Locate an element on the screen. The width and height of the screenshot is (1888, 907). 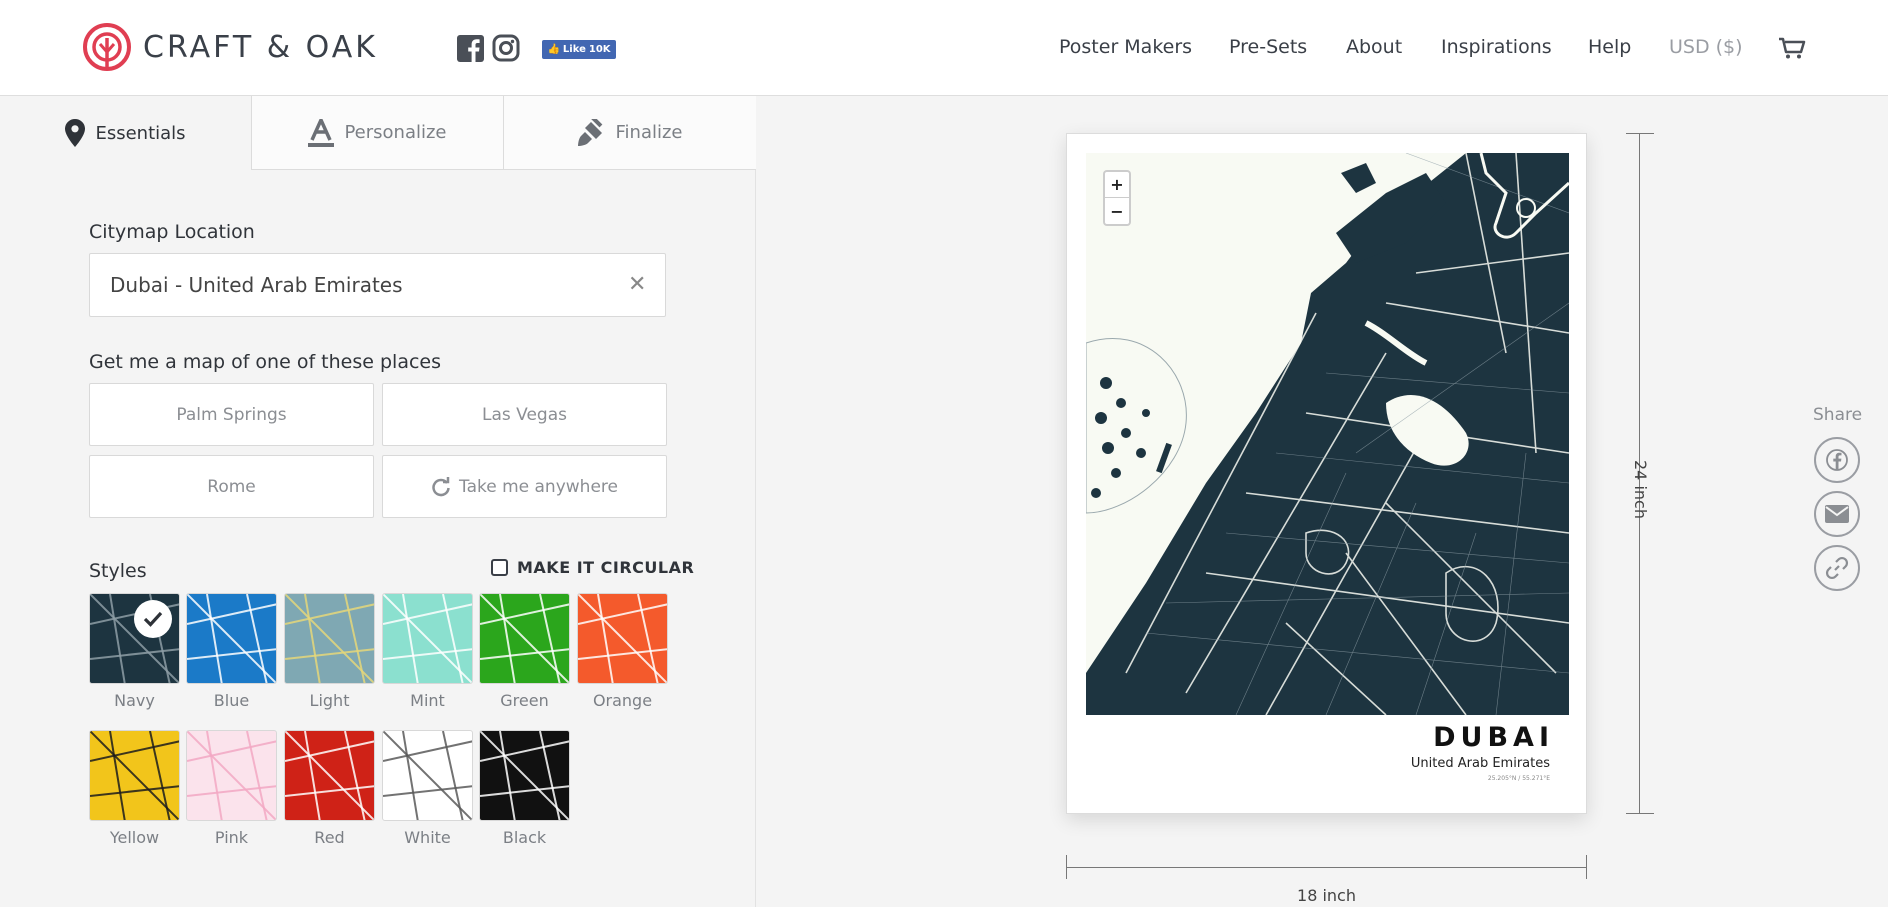
like-count: 10K is located at coordinates (599, 49).